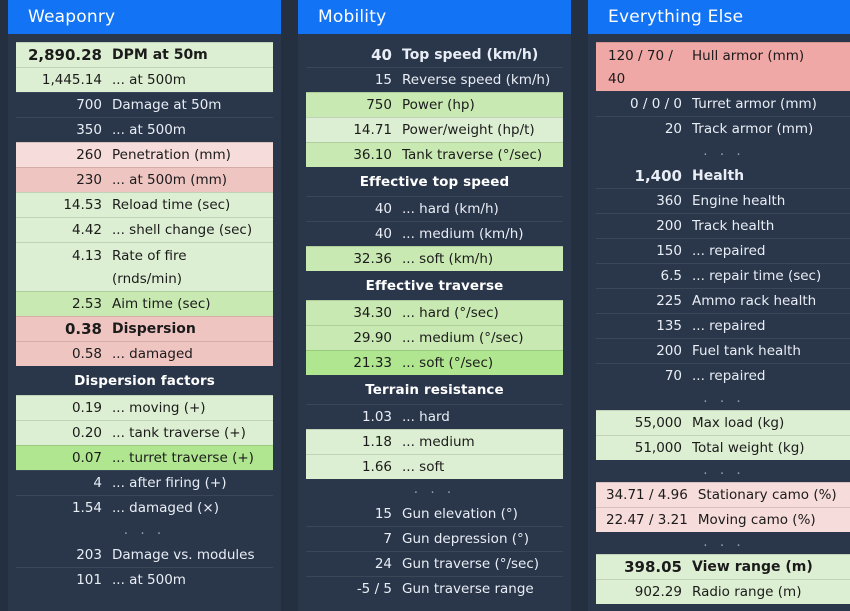  What do you see at coordinates (154, 329) in the screenshot?
I see `stat-label: Dispersion` at bounding box center [154, 329].